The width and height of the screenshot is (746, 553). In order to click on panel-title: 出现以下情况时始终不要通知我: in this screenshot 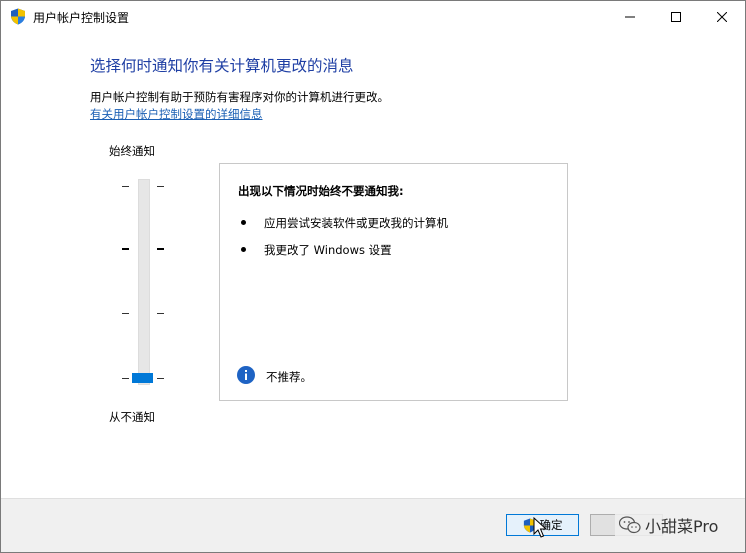, I will do `click(321, 191)`.